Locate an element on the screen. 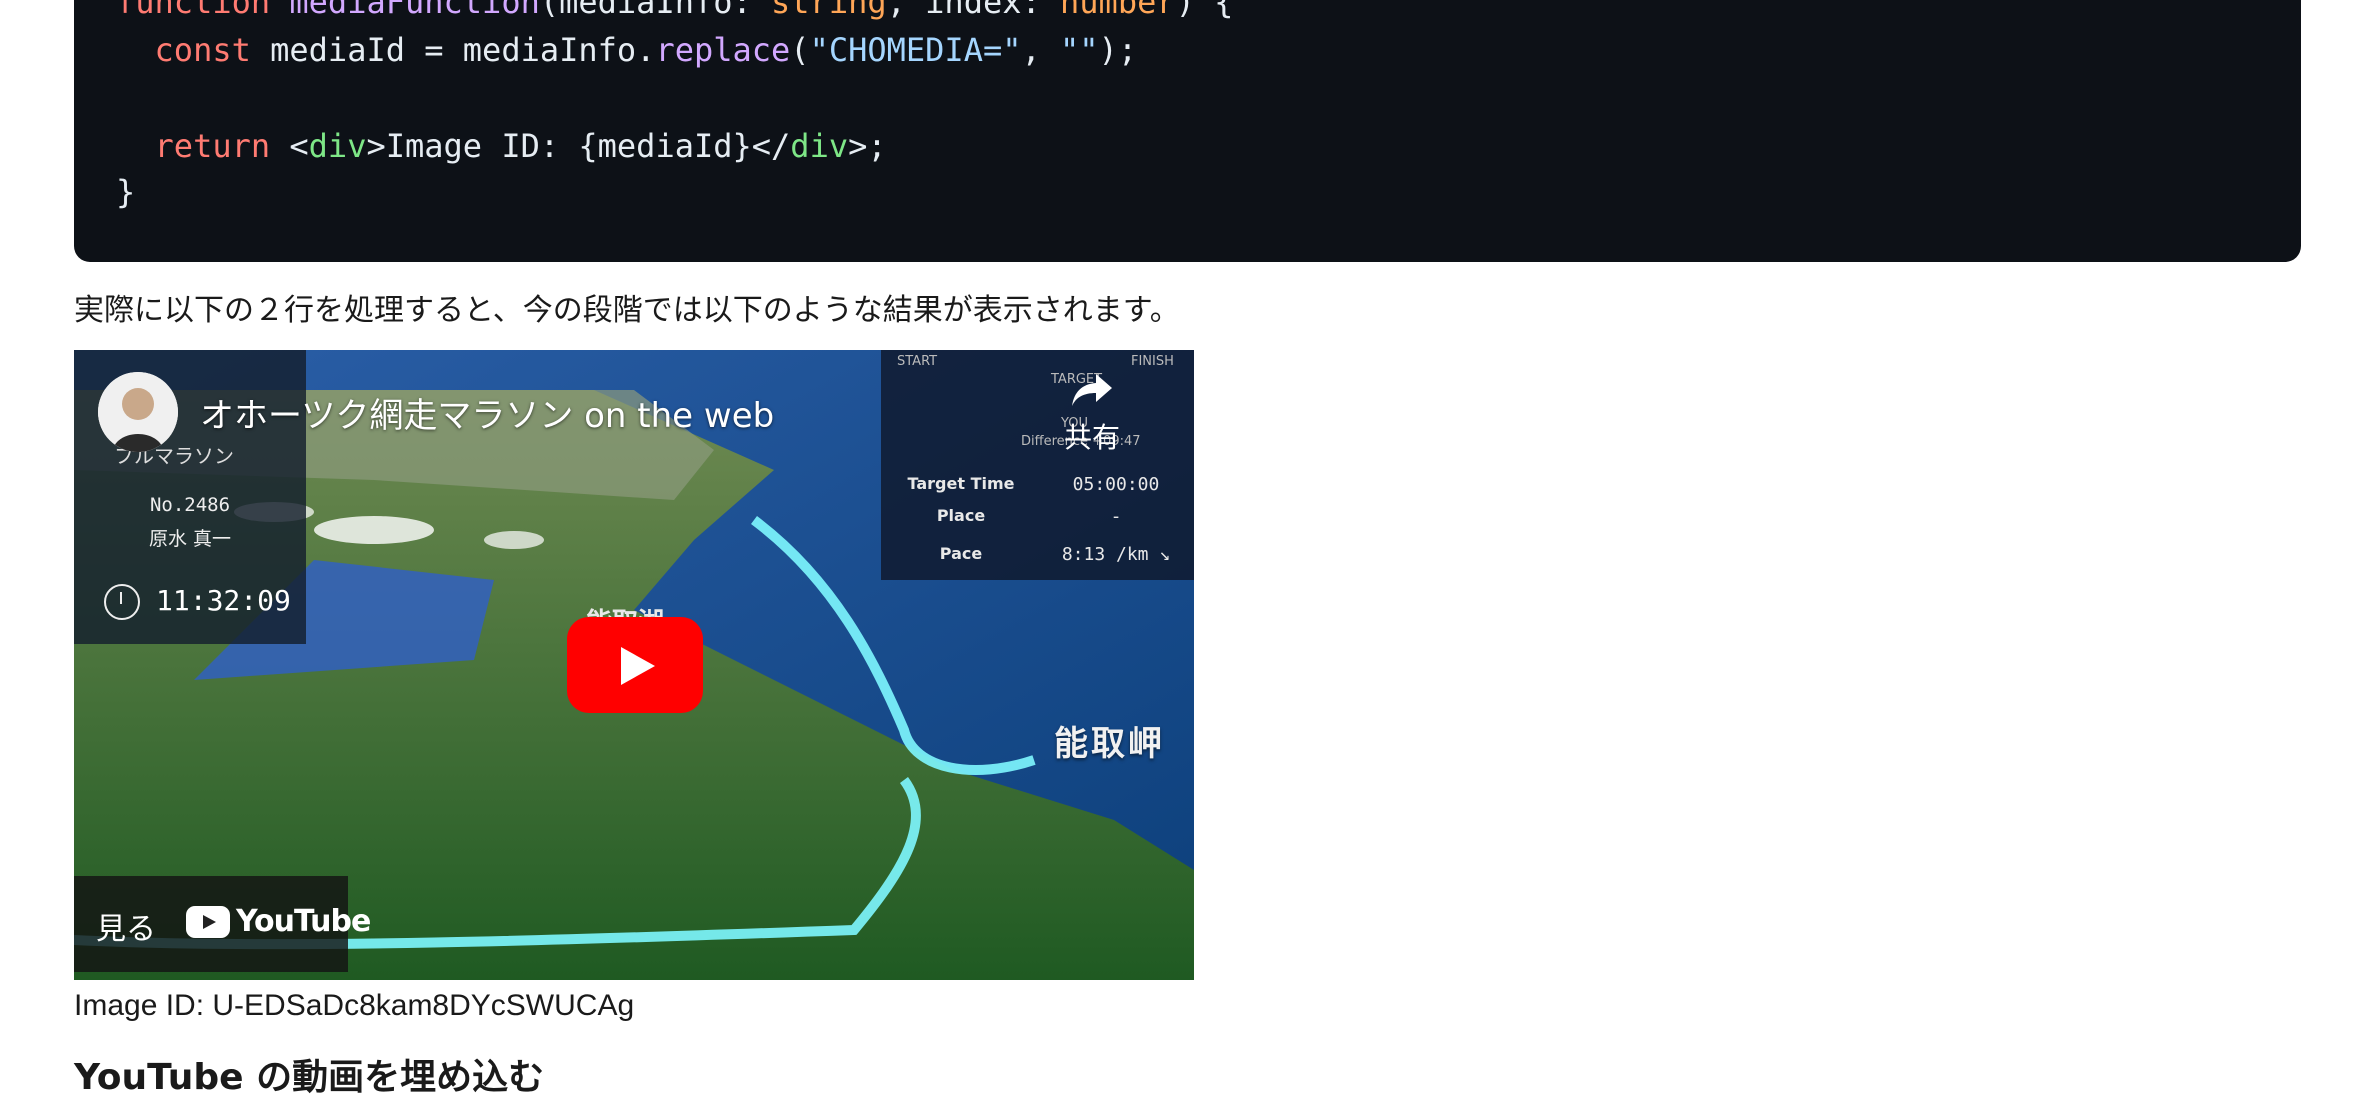  start-label: START is located at coordinates (917, 361).